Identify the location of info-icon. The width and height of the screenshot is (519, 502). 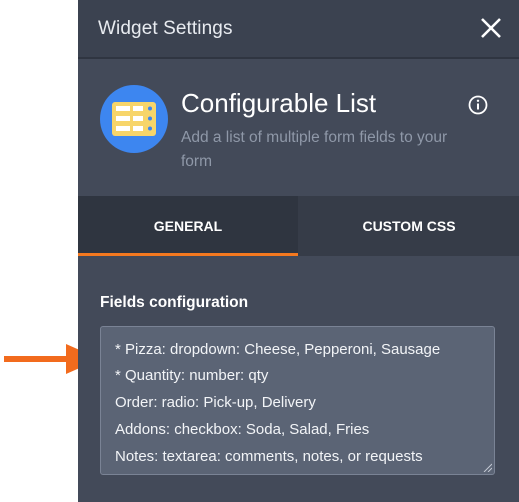
(478, 105).